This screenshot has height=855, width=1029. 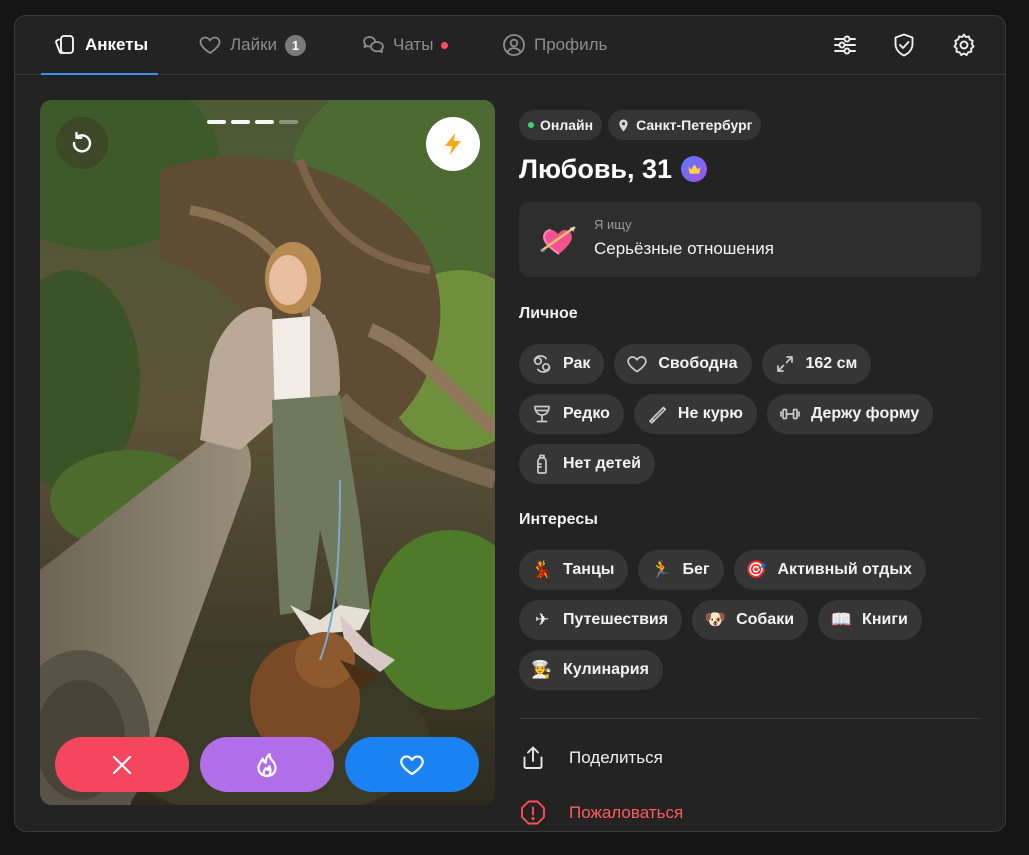 I want to click on book-icon: 📖, so click(x=841, y=619).